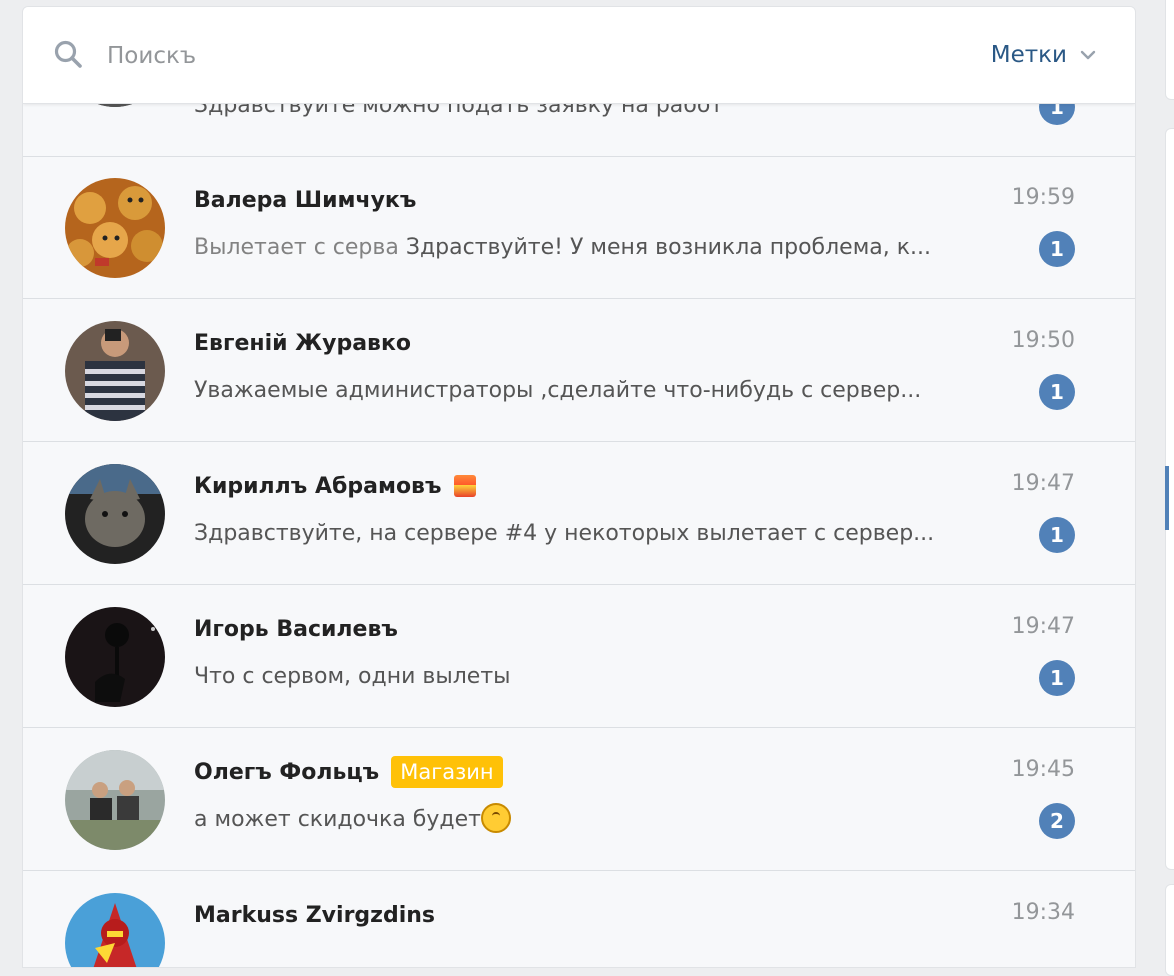 Image resolution: width=1174 pixels, height=976 pixels. I want to click on search-bar: Метки, so click(579, 55).